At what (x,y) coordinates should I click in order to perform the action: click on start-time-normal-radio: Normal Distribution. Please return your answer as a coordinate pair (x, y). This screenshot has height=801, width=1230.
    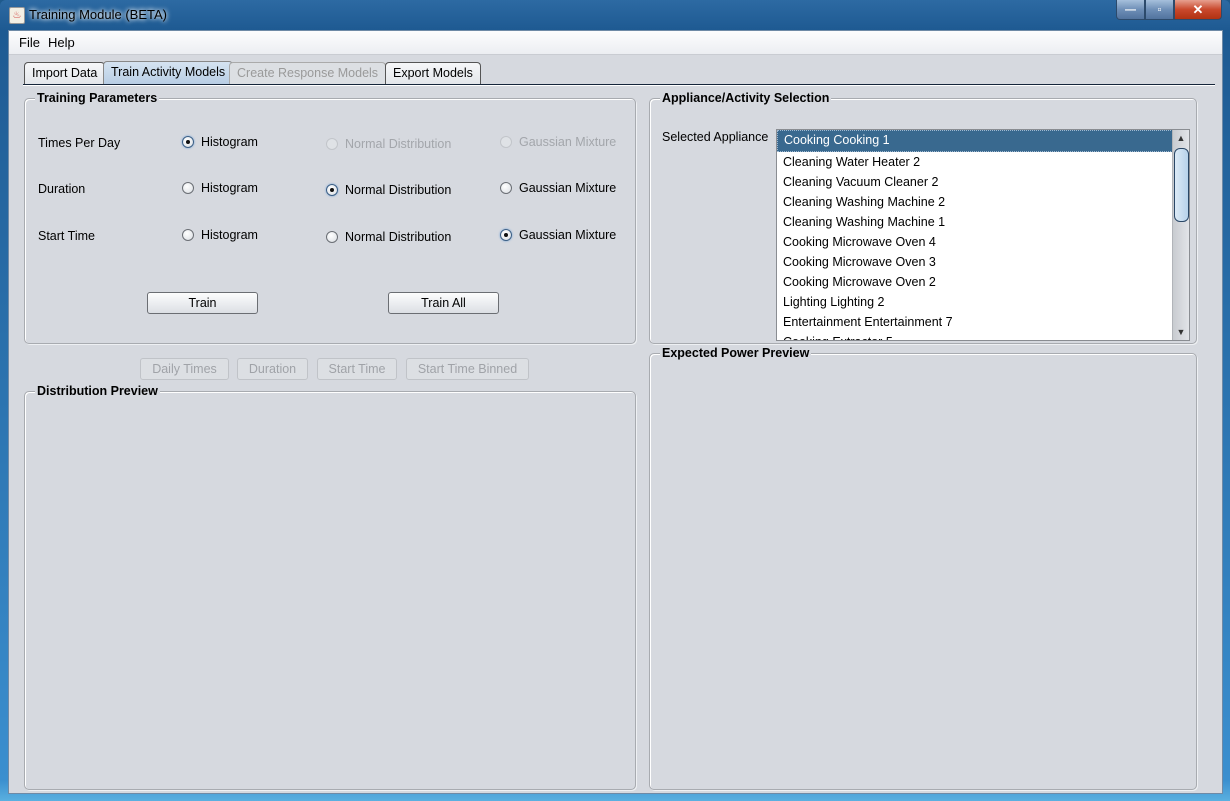
    Looking at the image, I should click on (388, 237).